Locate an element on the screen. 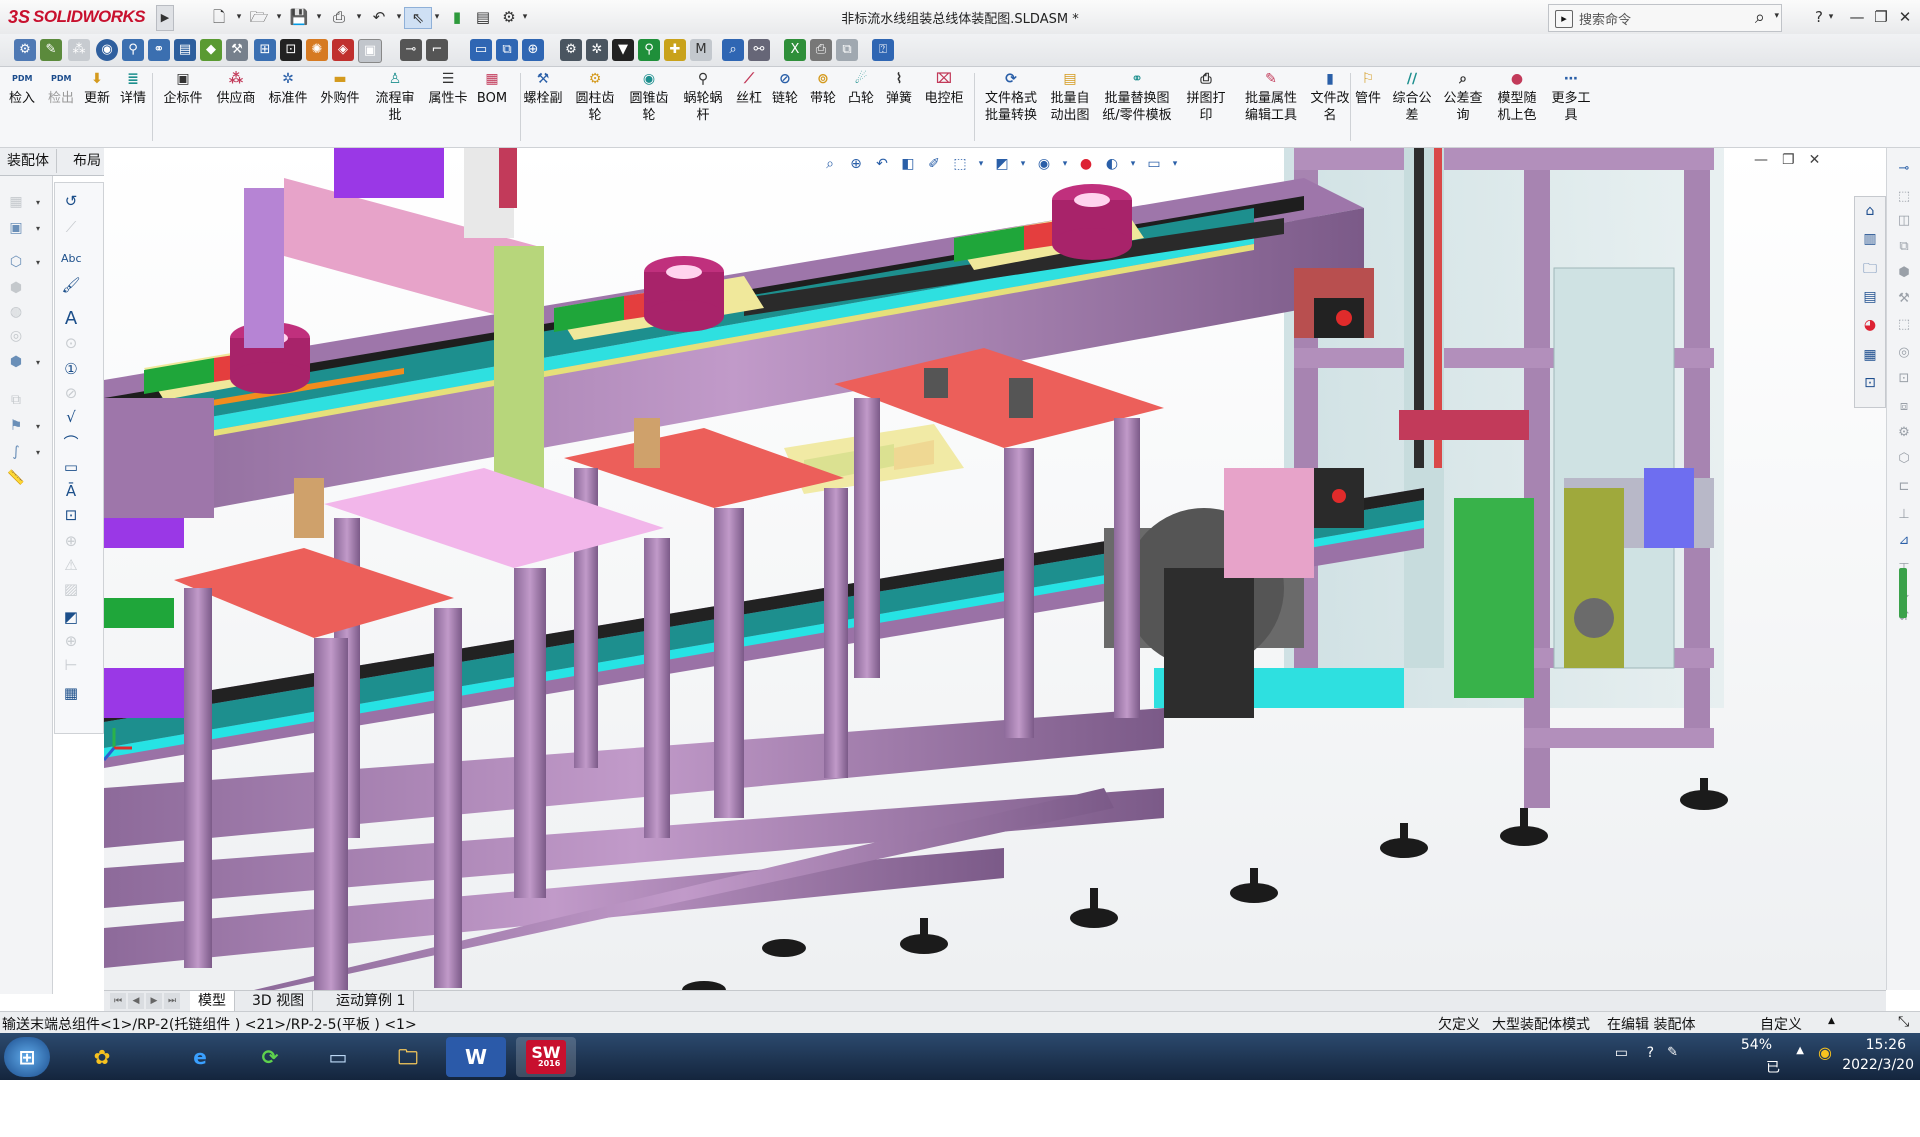 The width and height of the screenshot is (1920, 1137). weld-symbol-icon: ⌒ is located at coordinates (71, 443).